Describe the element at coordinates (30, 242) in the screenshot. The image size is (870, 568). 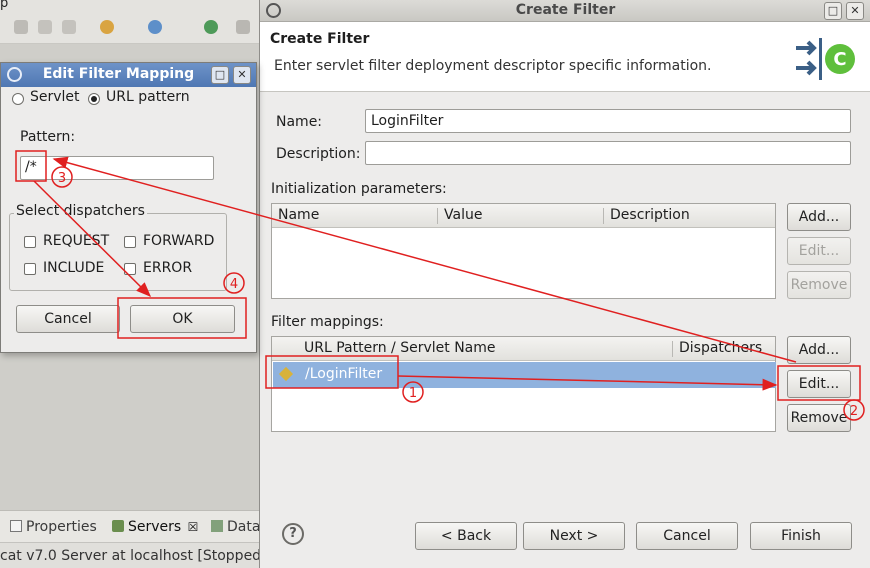
I see `request-checkbox` at that location.